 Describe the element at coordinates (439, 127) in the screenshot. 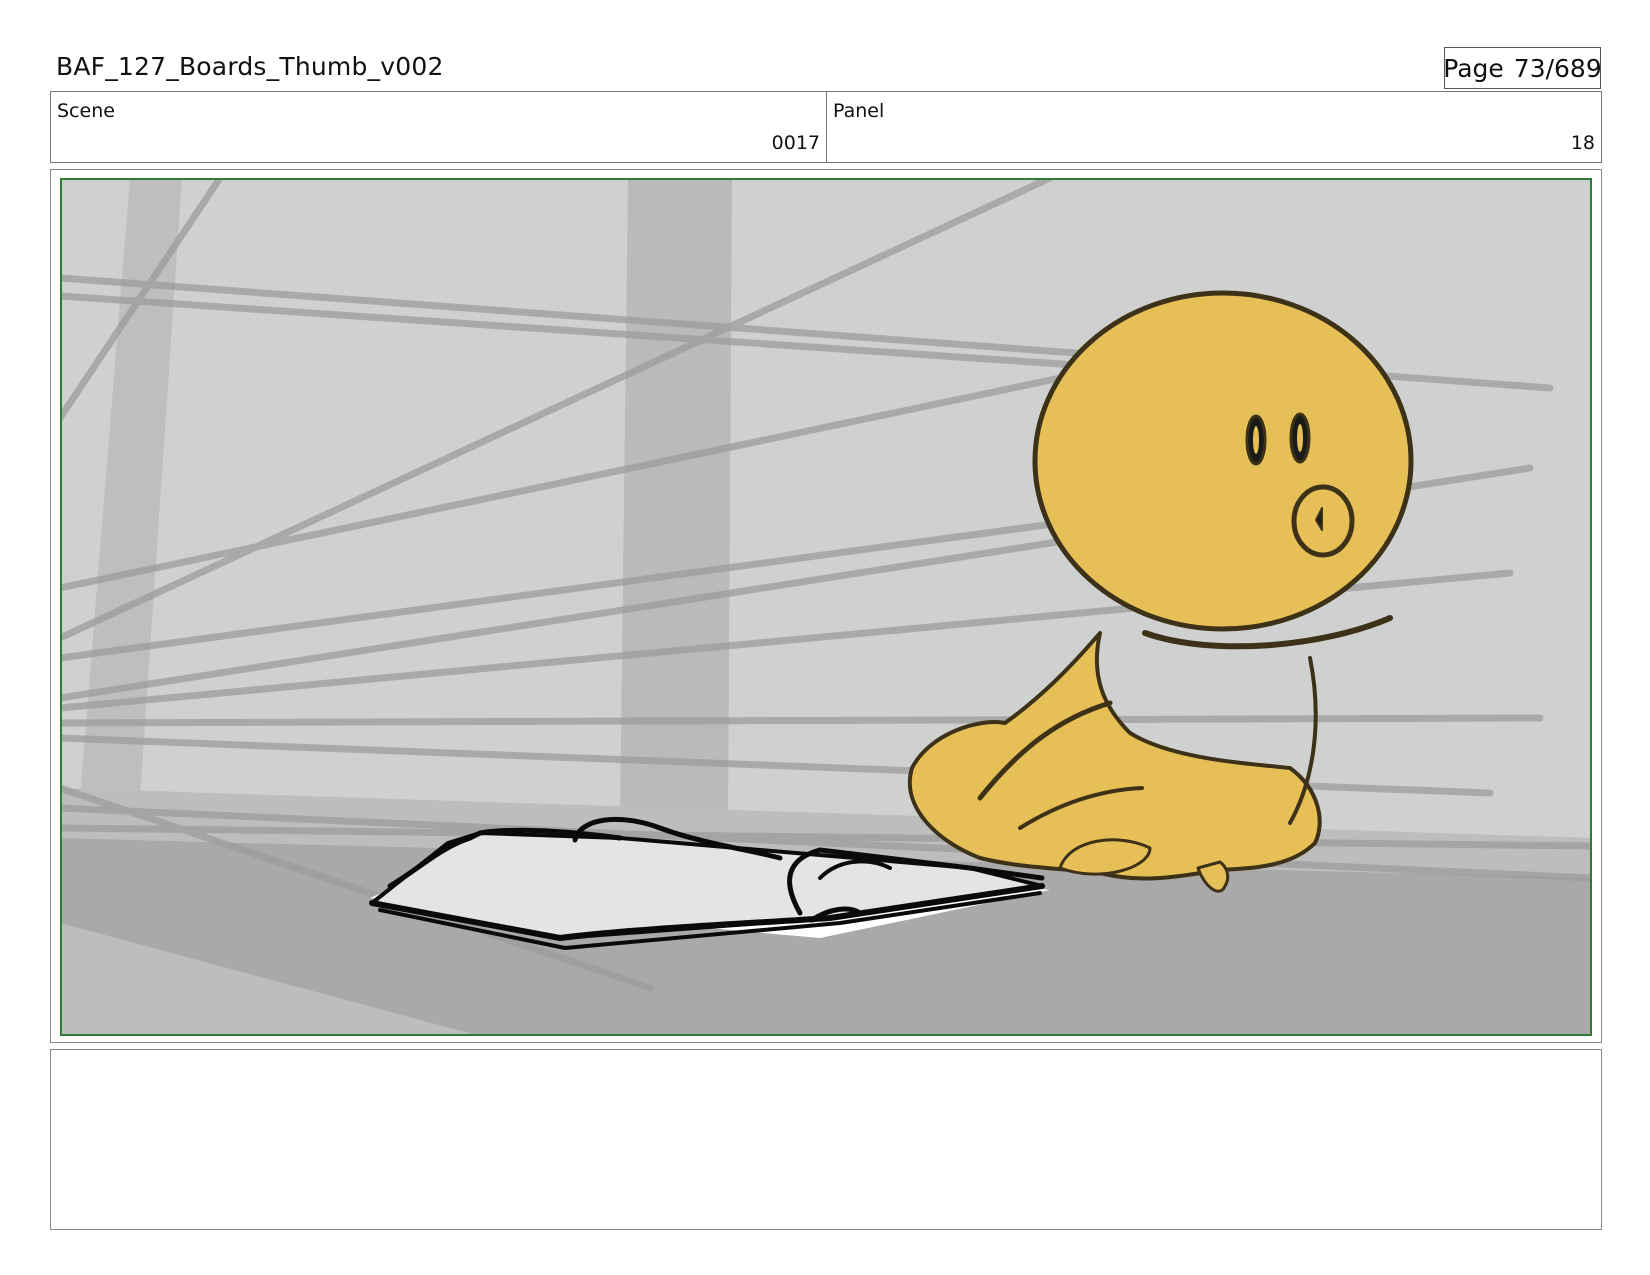

I see `scene-cell: Scene 0017` at that location.